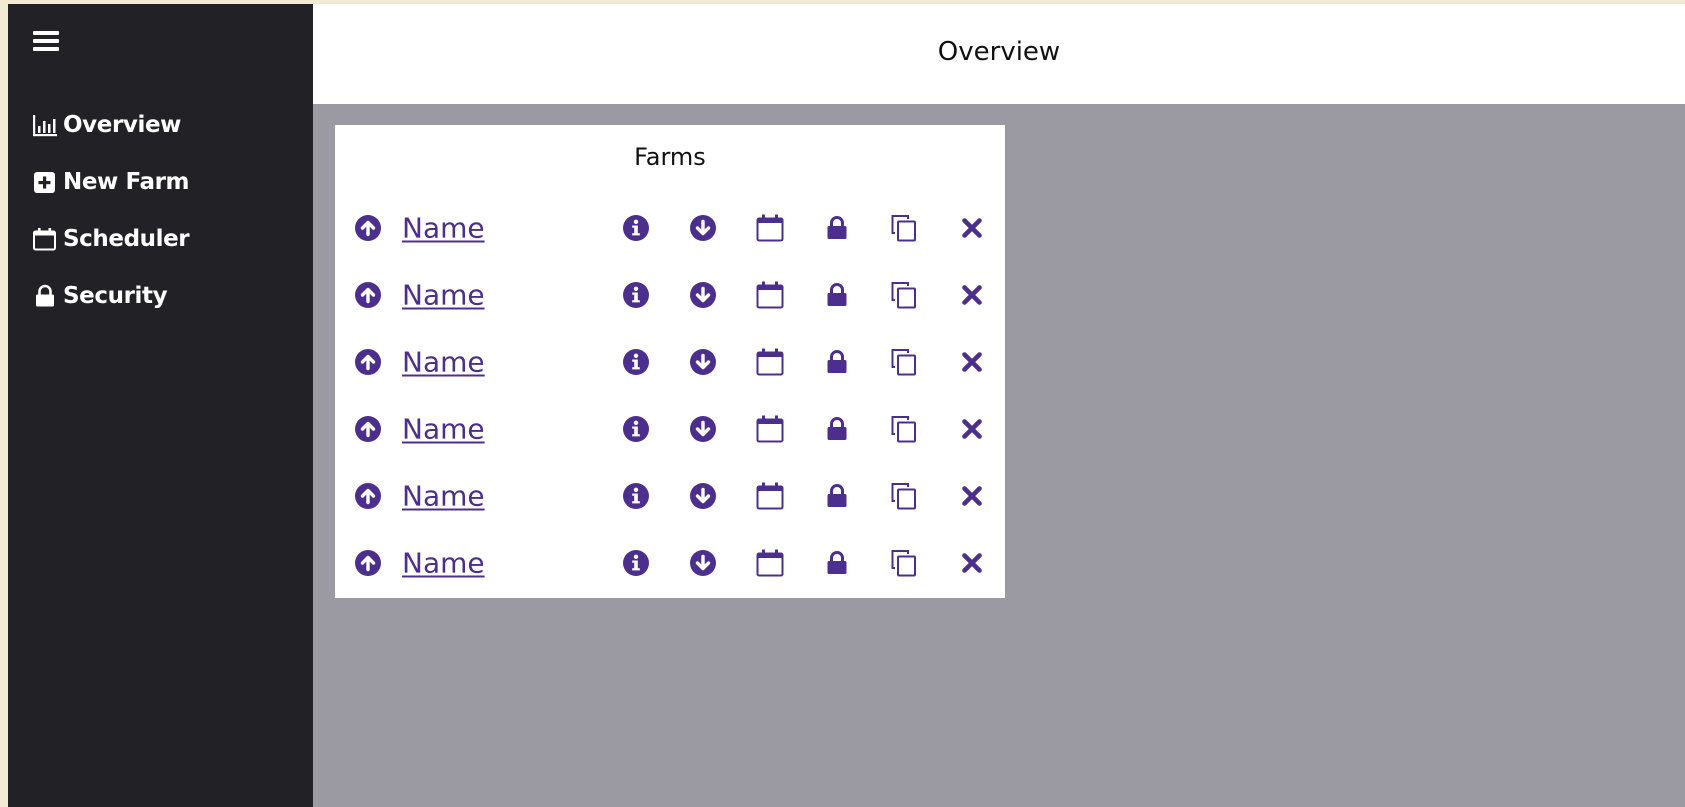 This screenshot has height=807, width=1685. I want to click on hamburger-icon, so click(46, 42).